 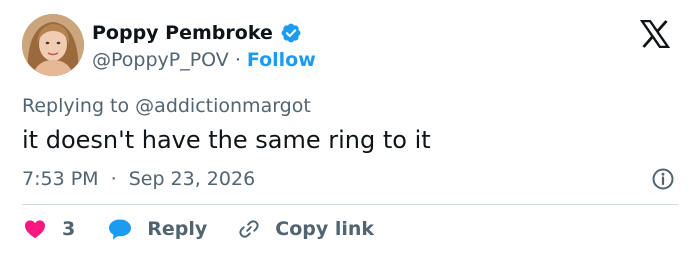 I want to click on link-icon, so click(x=249, y=229).